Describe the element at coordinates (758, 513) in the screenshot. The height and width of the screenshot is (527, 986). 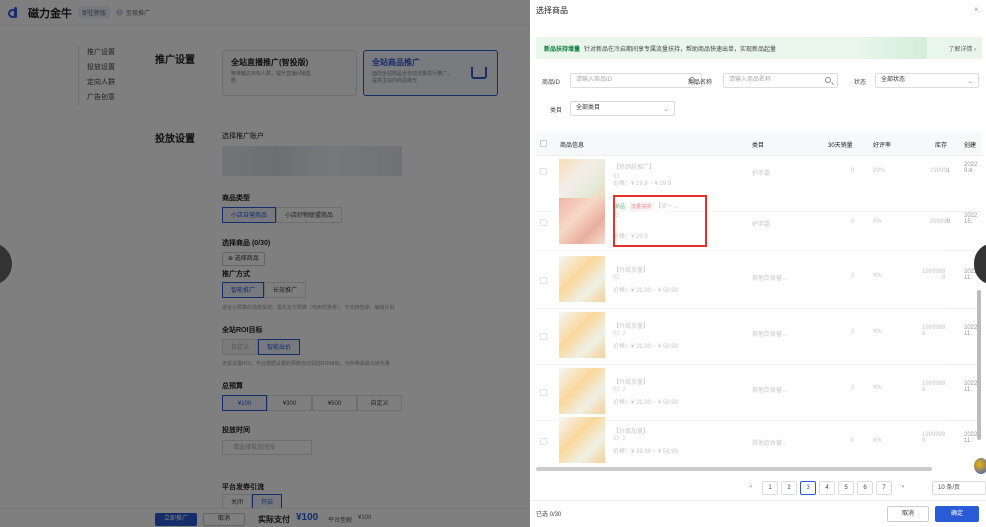
I see `drawer-footer: 已选 0/30 取消 确定` at that location.